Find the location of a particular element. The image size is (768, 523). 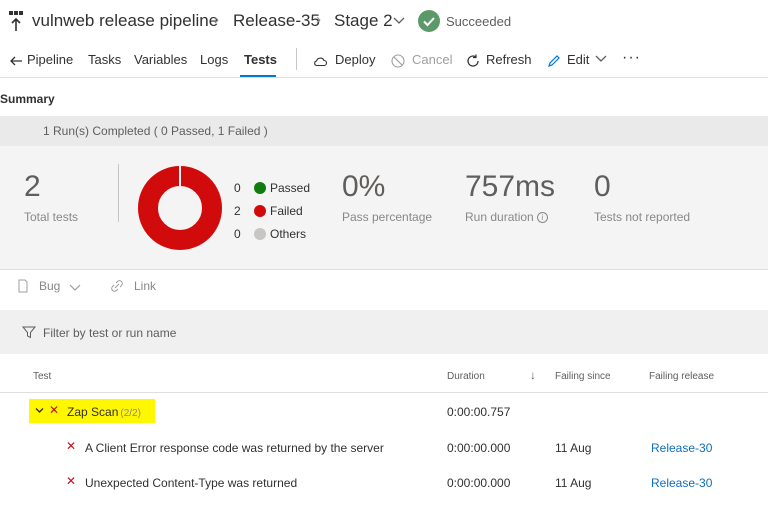

filter-funnel-icon is located at coordinates (29, 332).